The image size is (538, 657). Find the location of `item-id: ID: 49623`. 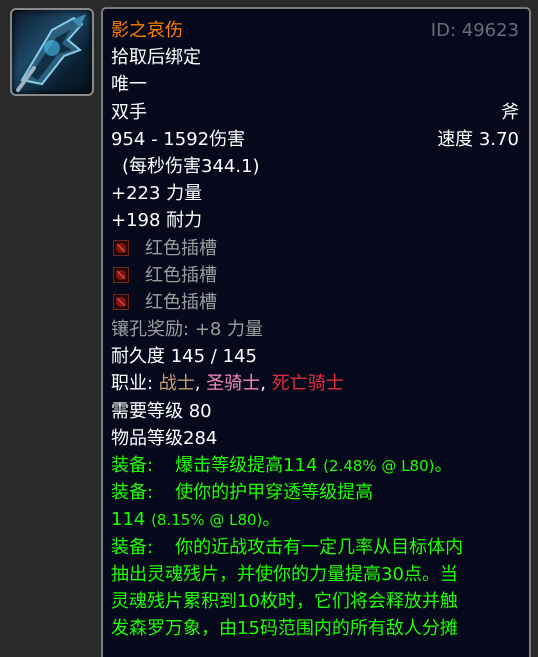

item-id: ID: 49623 is located at coordinates (474, 30).